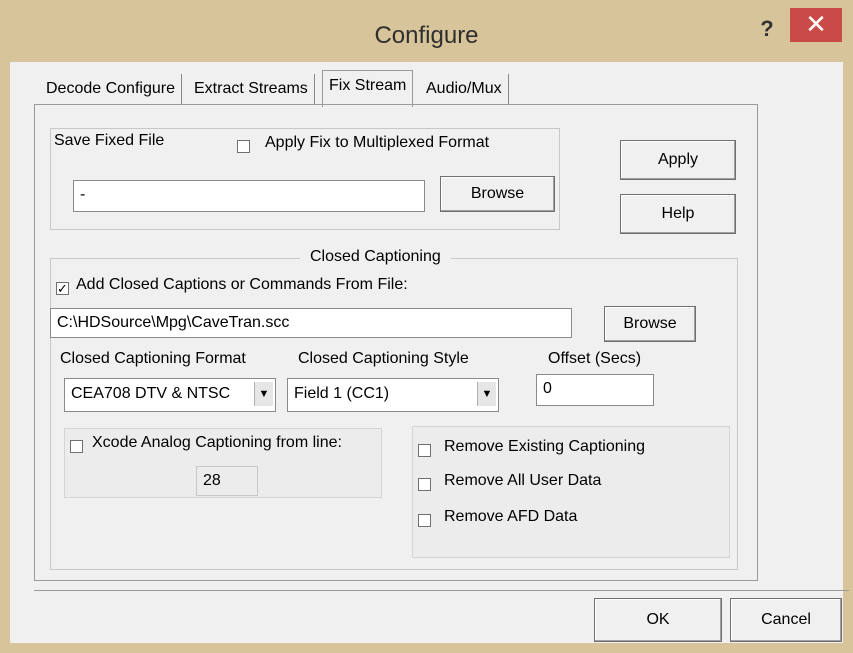 Image resolution: width=853 pixels, height=653 pixels. I want to click on window-title: Configure, so click(426, 35).